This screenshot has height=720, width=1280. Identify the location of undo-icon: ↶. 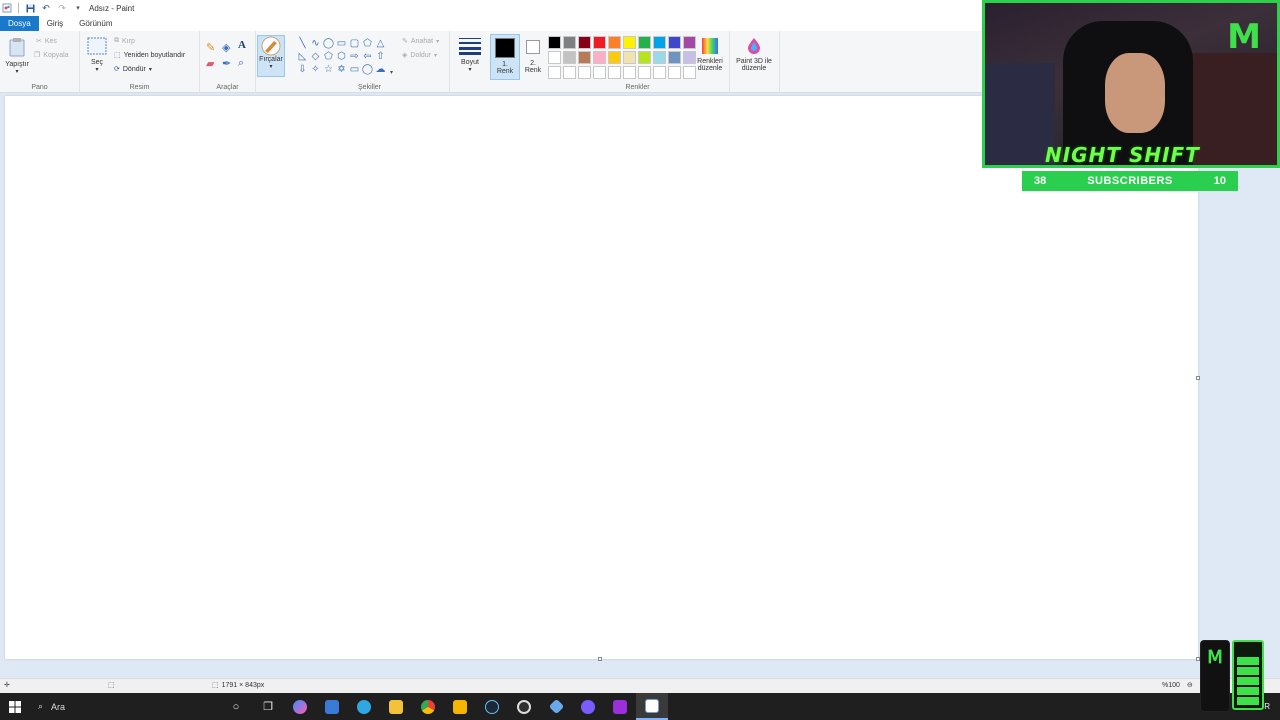
(46, 8).